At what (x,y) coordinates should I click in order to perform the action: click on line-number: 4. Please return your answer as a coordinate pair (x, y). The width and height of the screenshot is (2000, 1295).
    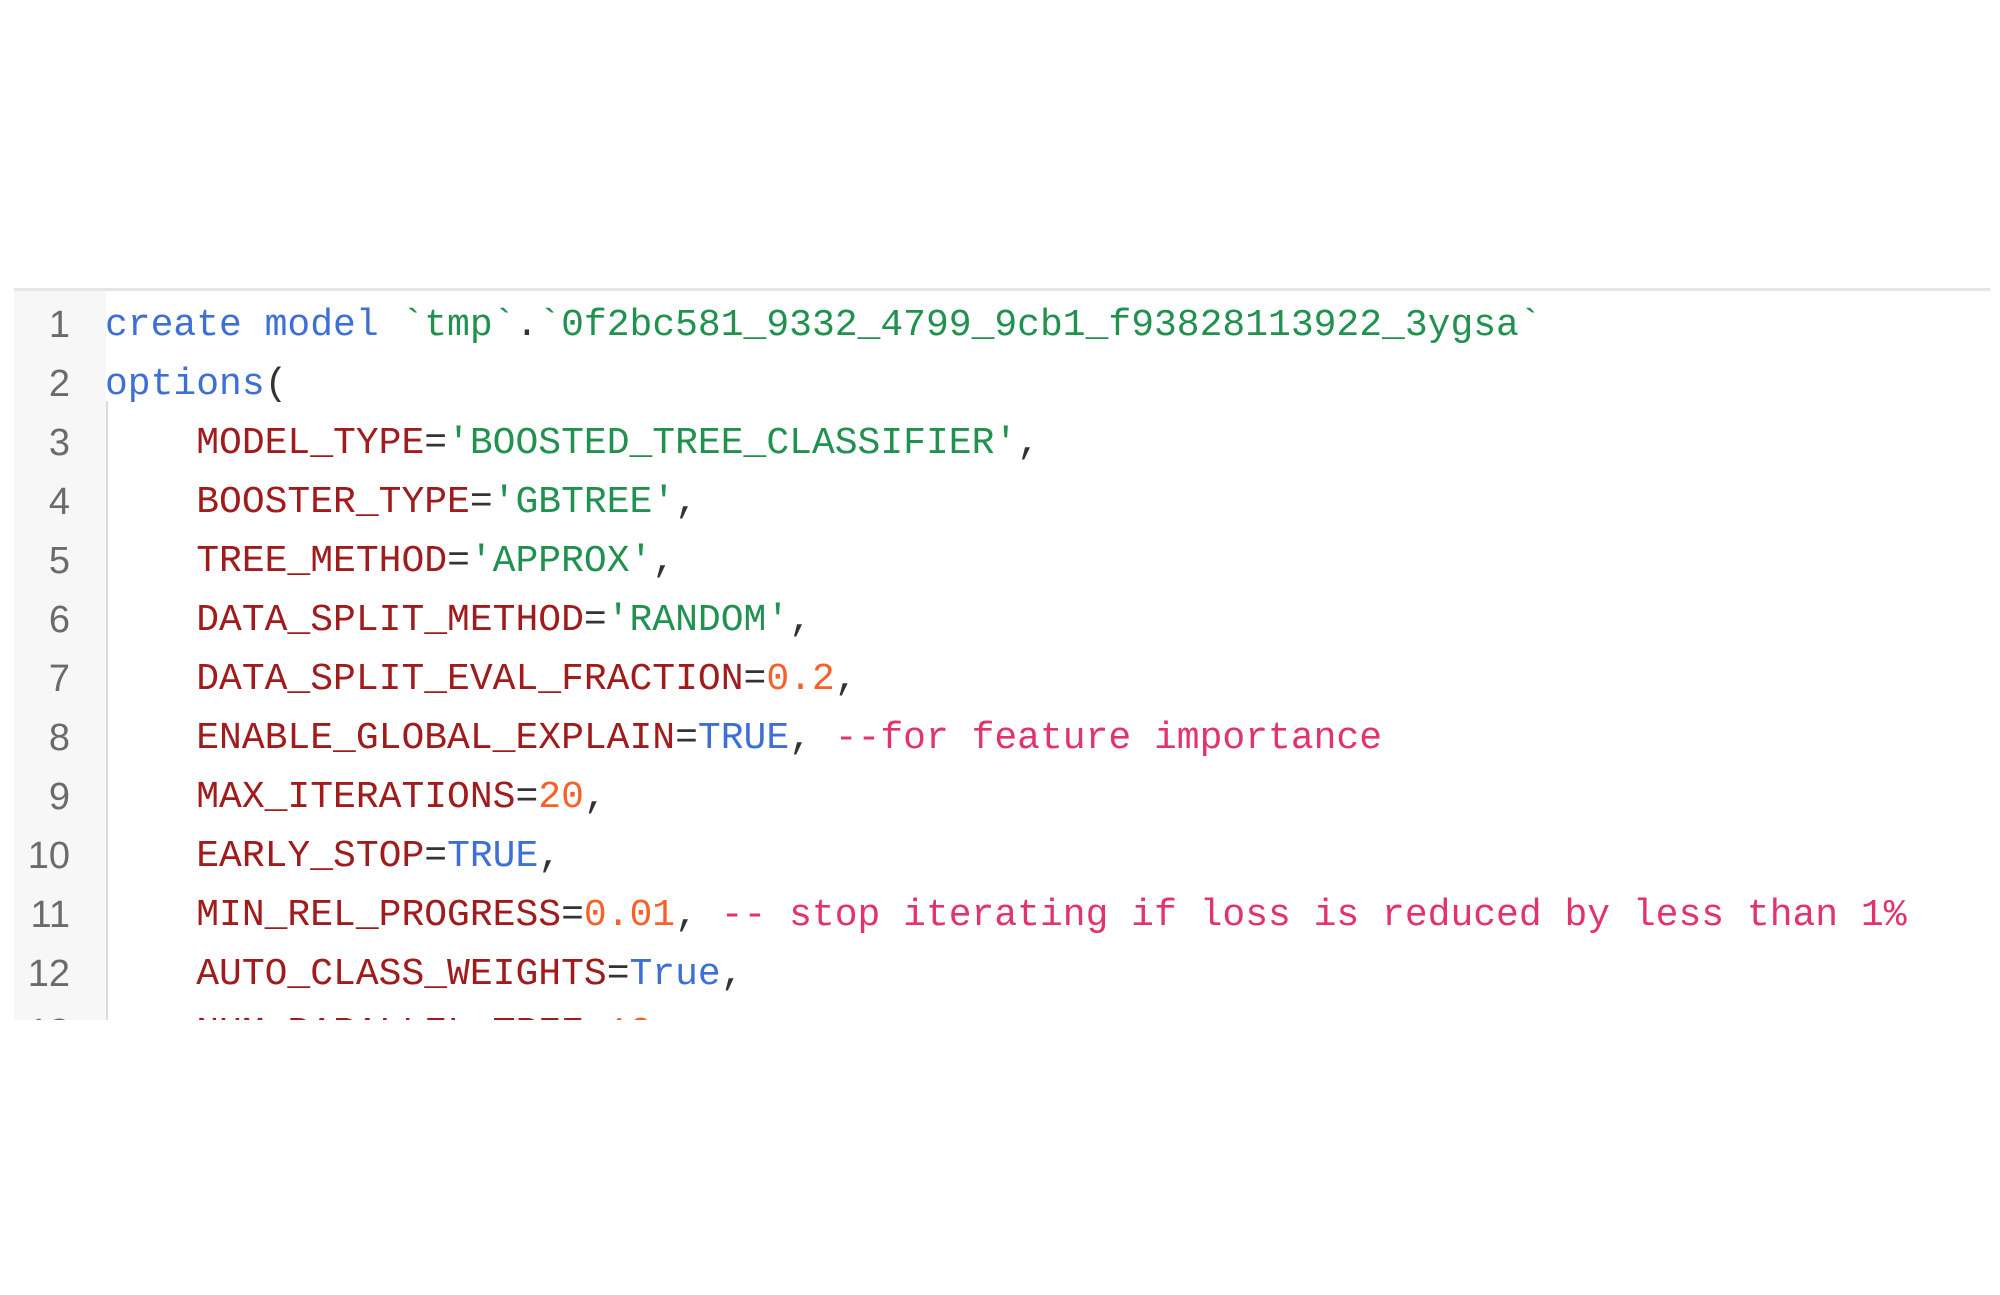
    Looking at the image, I should click on (59, 502).